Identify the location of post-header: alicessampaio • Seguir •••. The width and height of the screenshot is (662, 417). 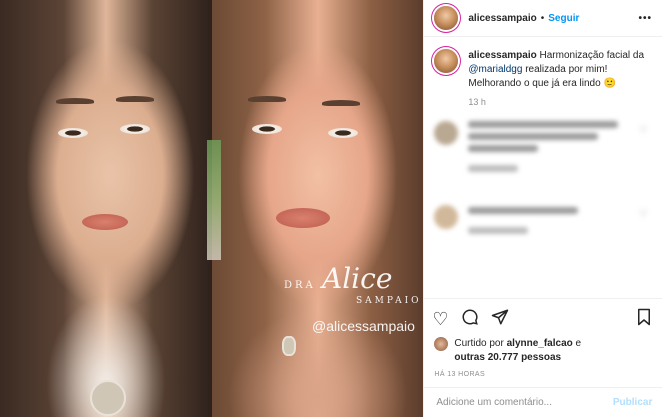
(543, 18).